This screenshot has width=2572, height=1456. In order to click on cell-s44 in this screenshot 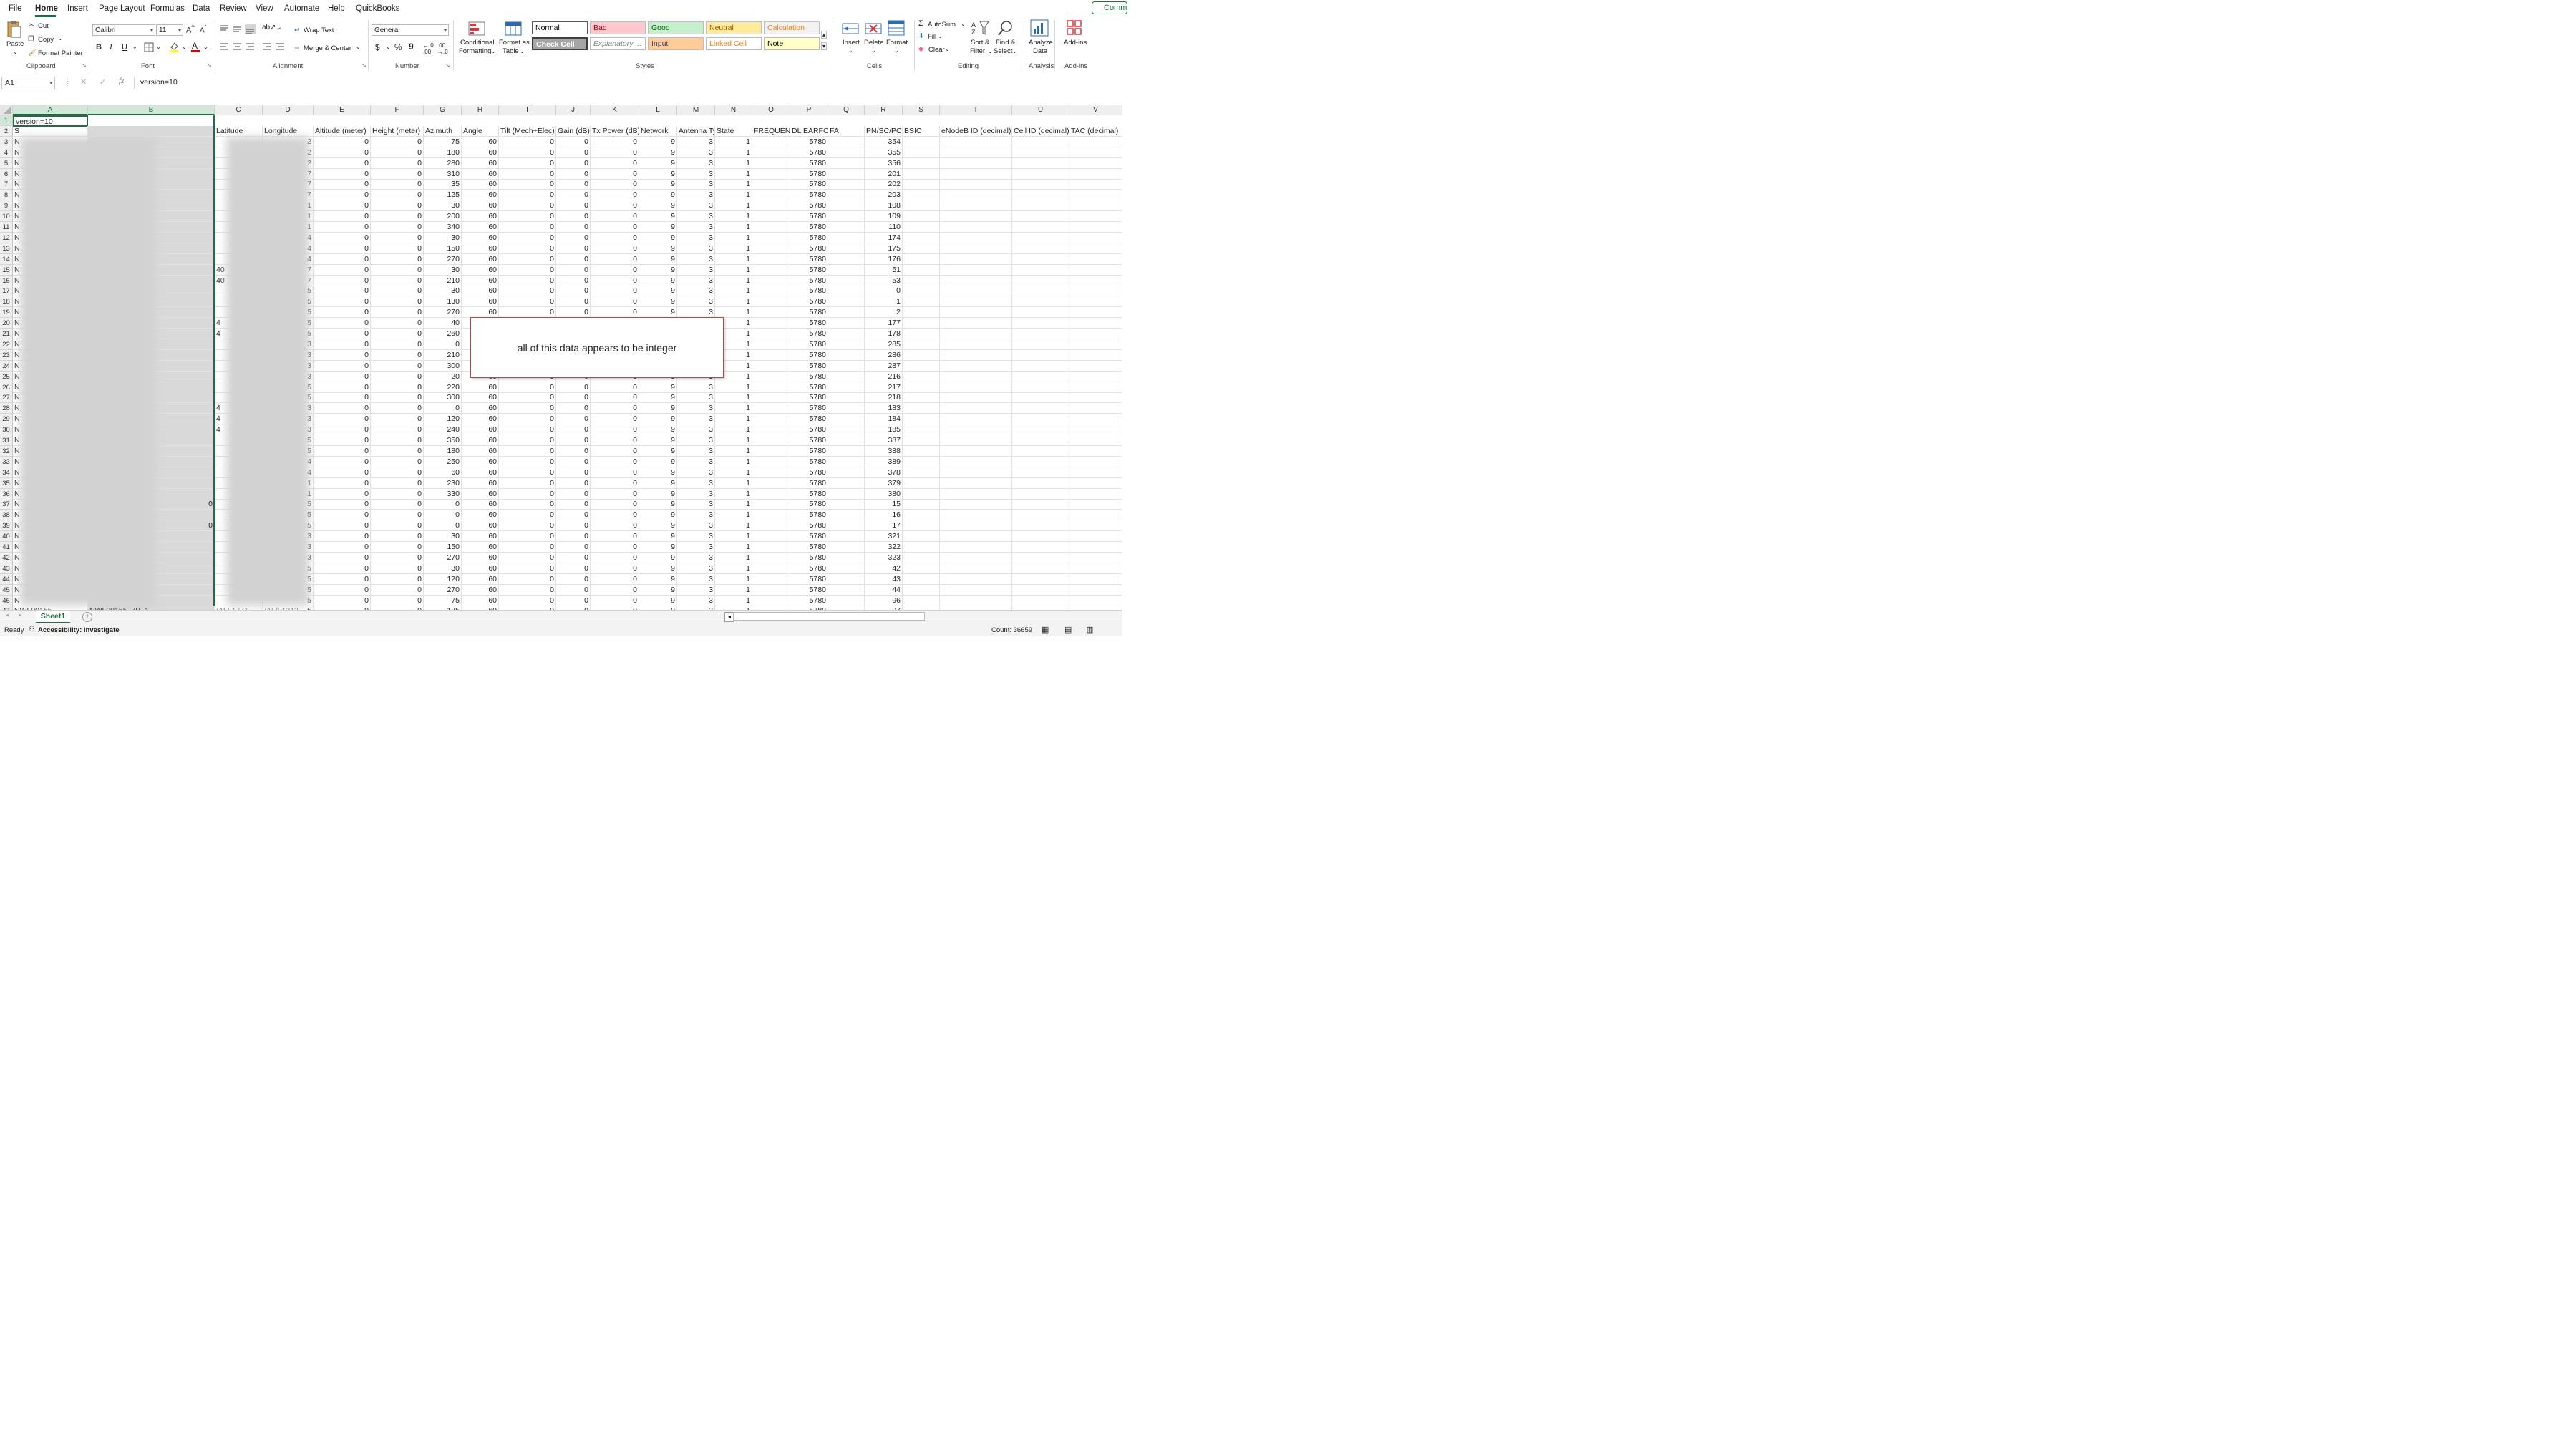, I will do `click(921, 579)`.